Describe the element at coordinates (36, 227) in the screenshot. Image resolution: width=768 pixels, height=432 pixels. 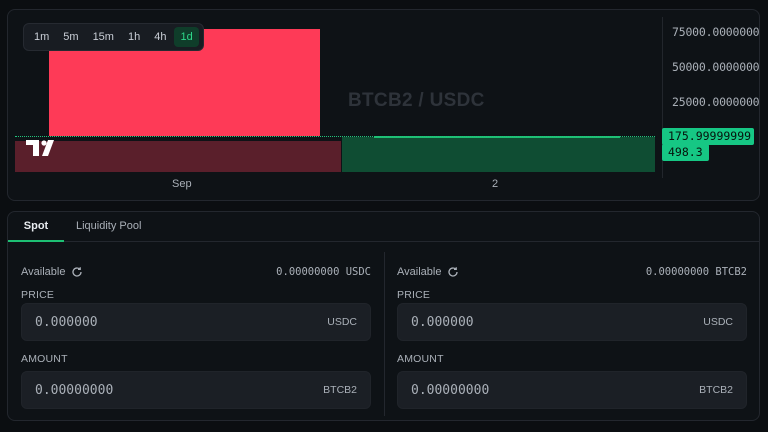
I see `tab-spot: Spot` at that location.